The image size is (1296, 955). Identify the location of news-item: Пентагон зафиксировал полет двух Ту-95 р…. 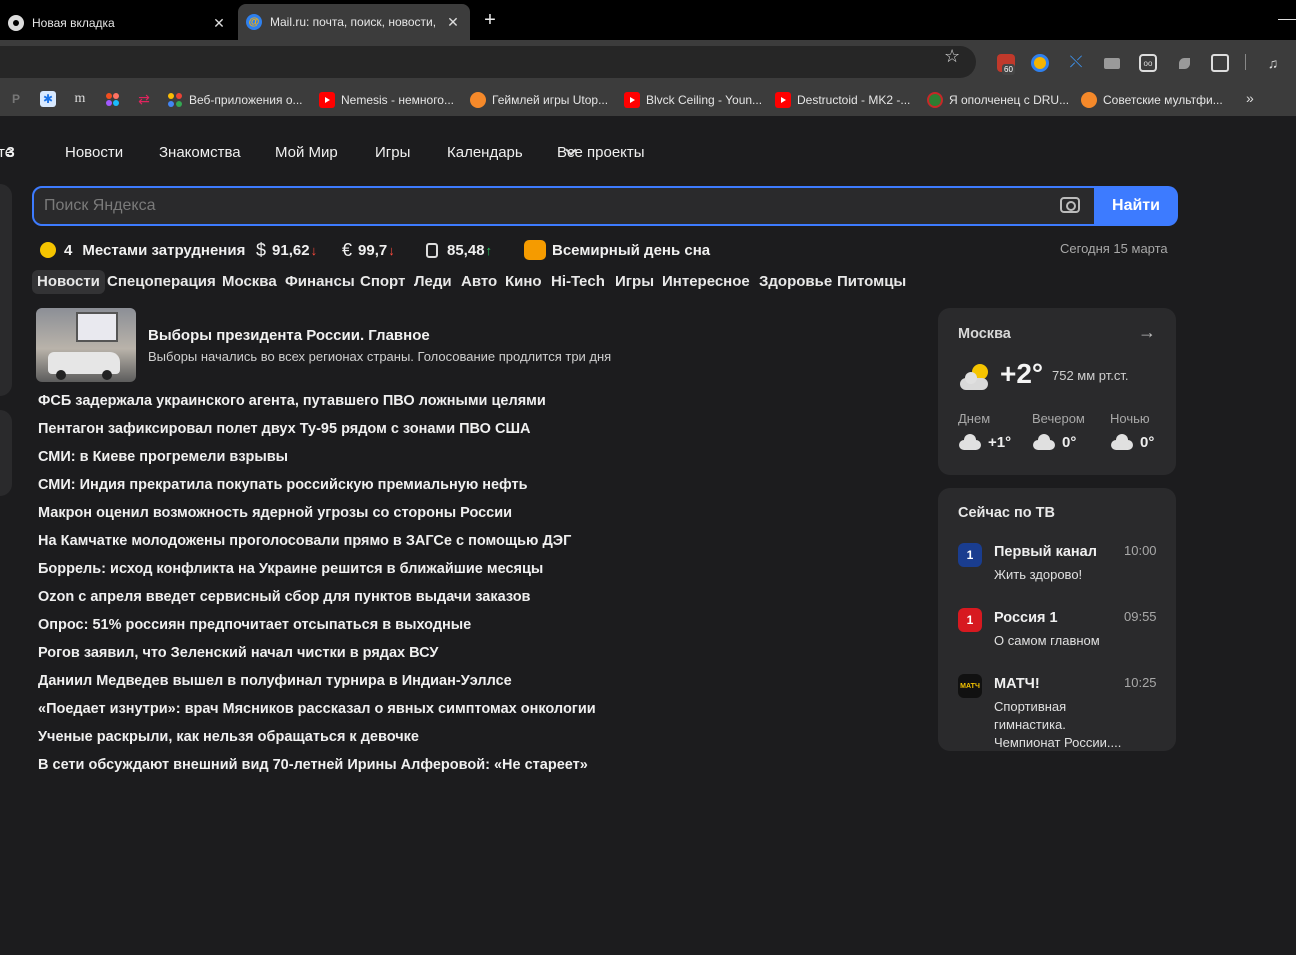
(284, 429).